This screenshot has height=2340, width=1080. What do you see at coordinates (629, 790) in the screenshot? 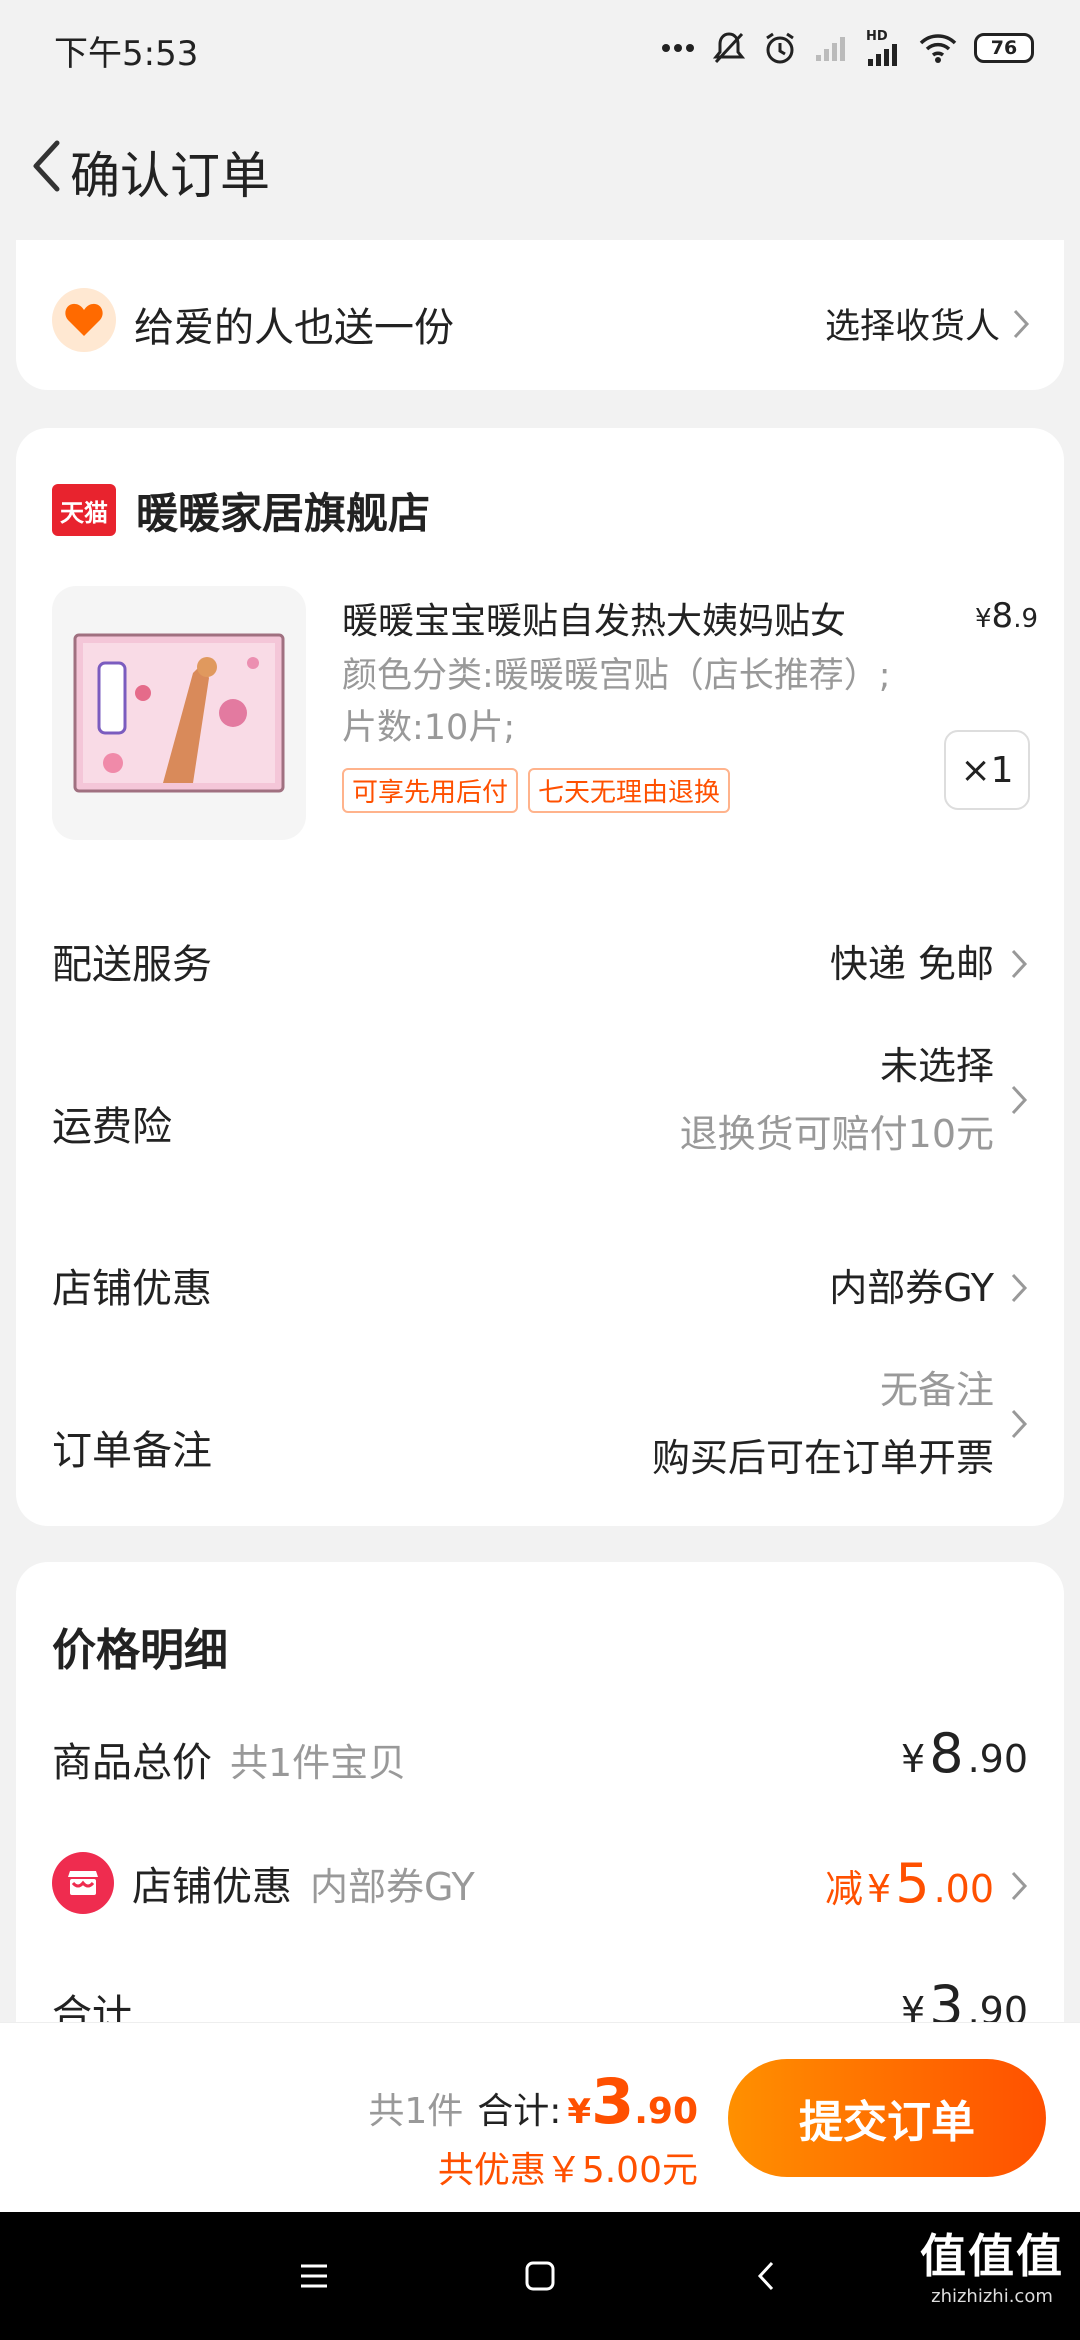
I see `tag-free-return: 七天无理由退换` at bounding box center [629, 790].